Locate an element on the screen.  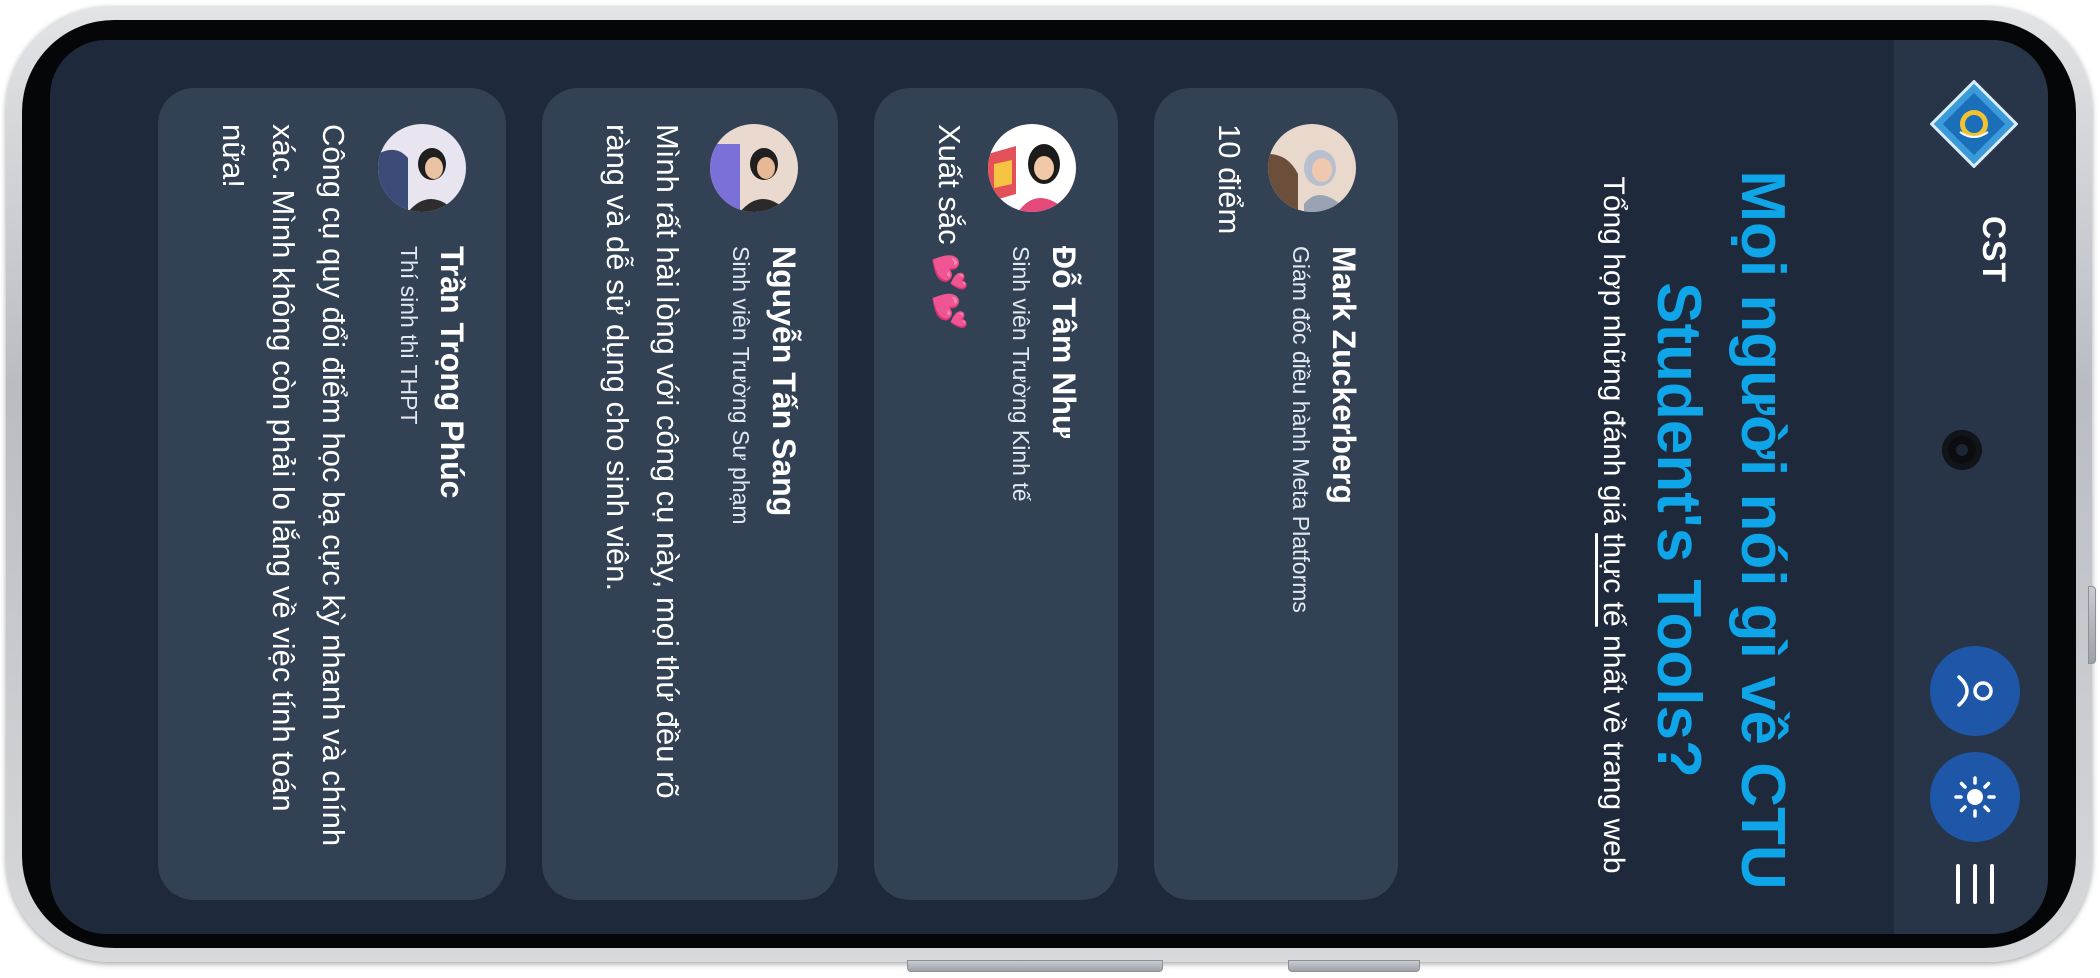
user-button is located at coordinates (1975, 691).